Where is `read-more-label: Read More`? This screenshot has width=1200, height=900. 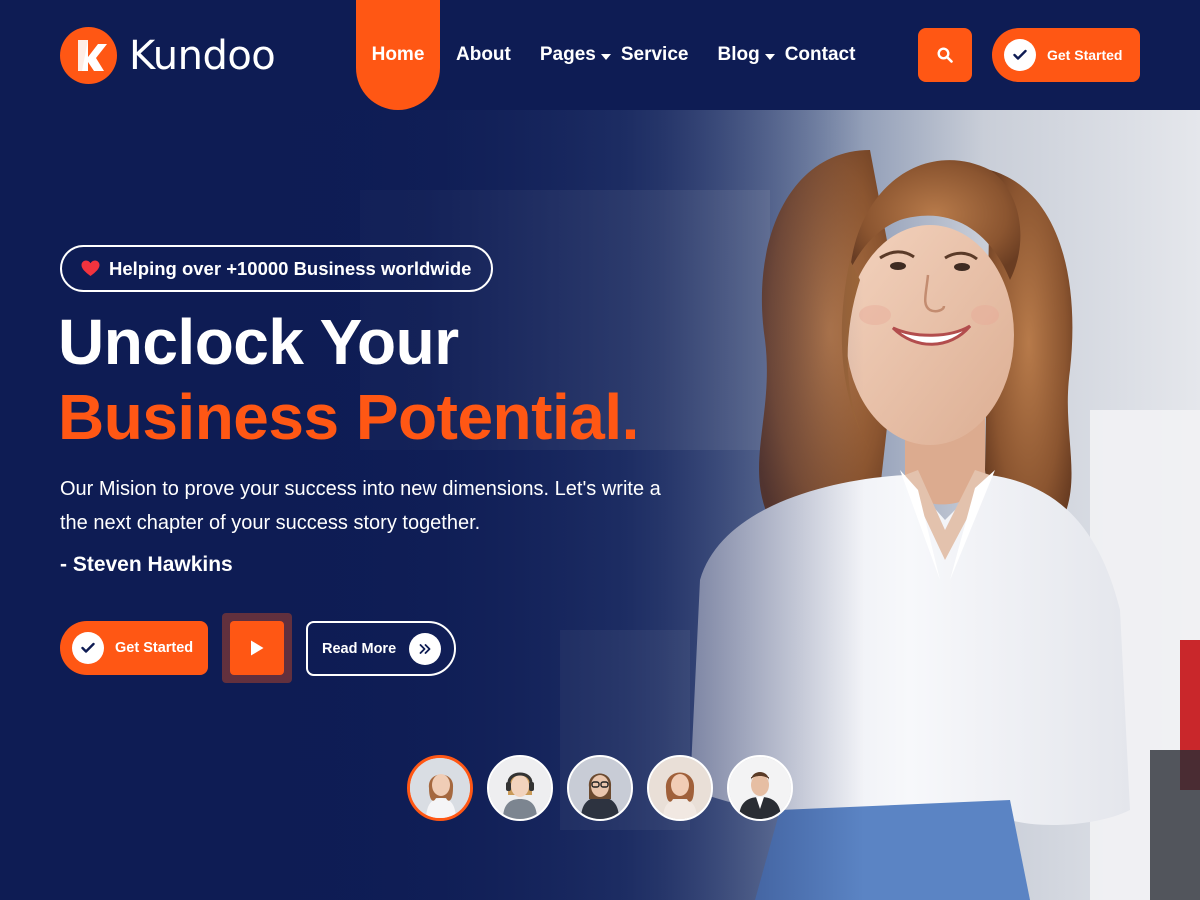
read-more-label: Read More is located at coordinates (359, 648).